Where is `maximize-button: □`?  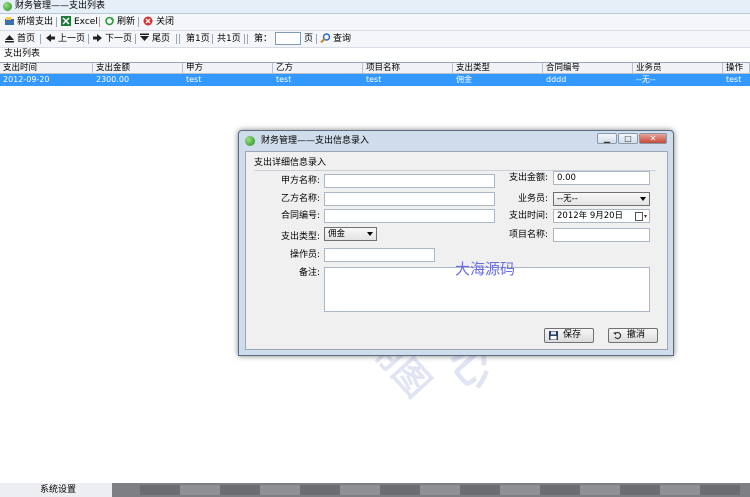
maximize-button: □ is located at coordinates (628, 138).